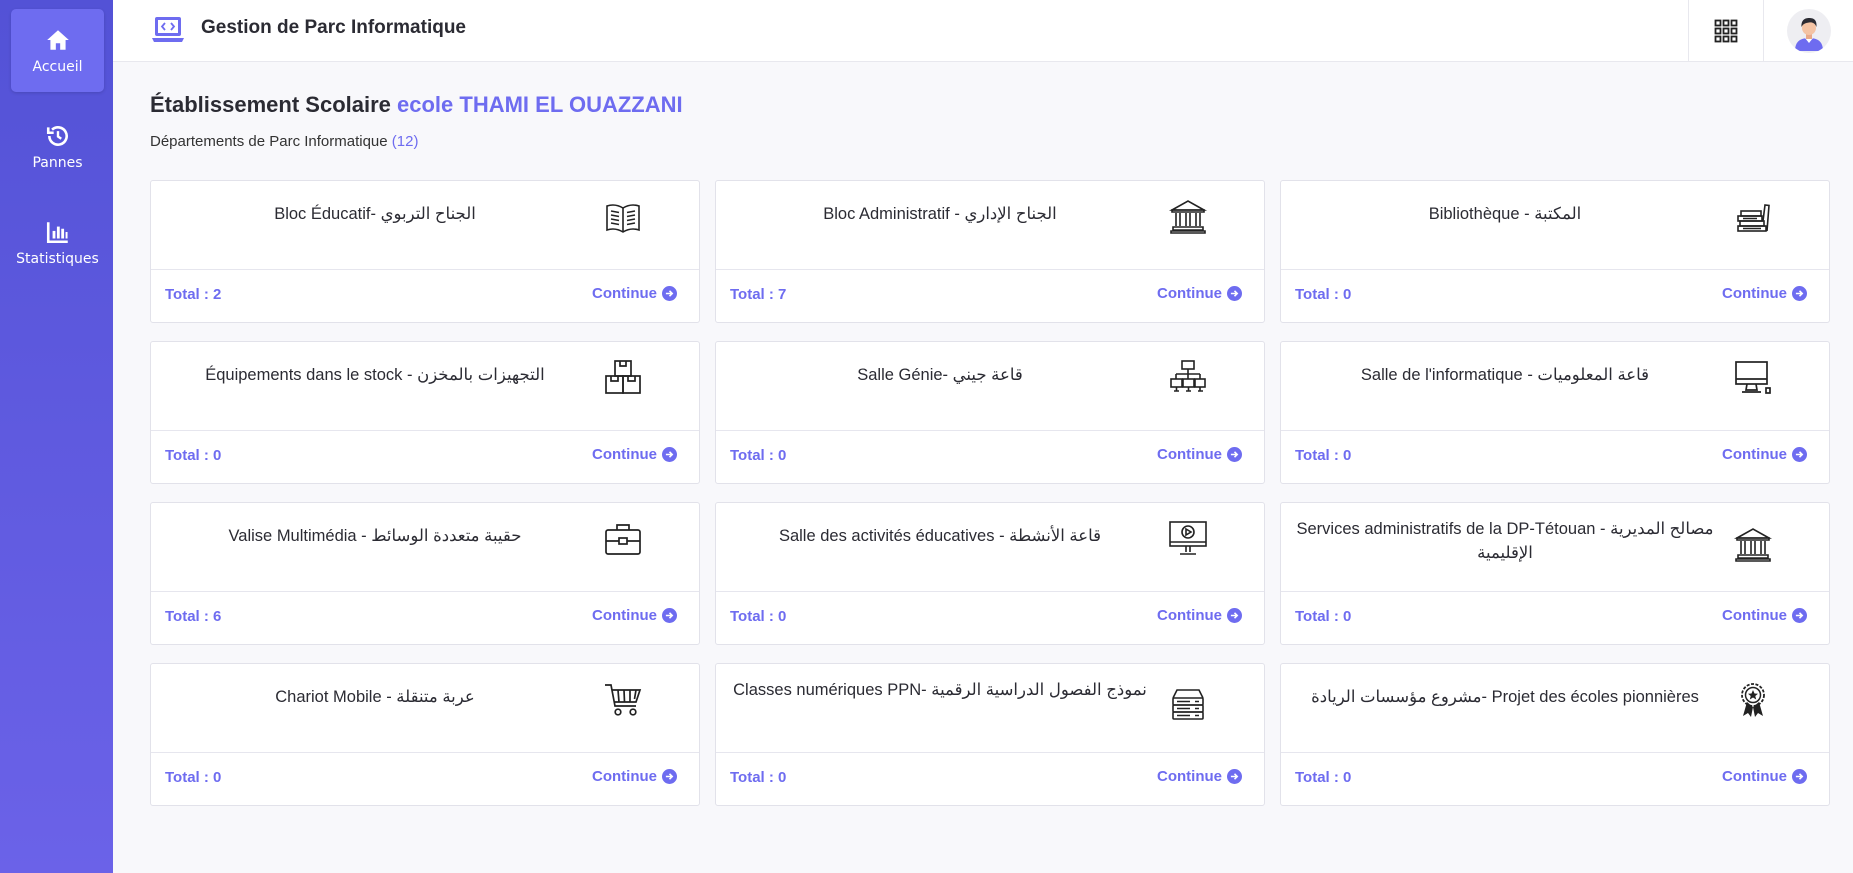 The width and height of the screenshot is (1853, 873). I want to click on departments-subtitle: Départements de Parc Informatique (12), so click(284, 141).